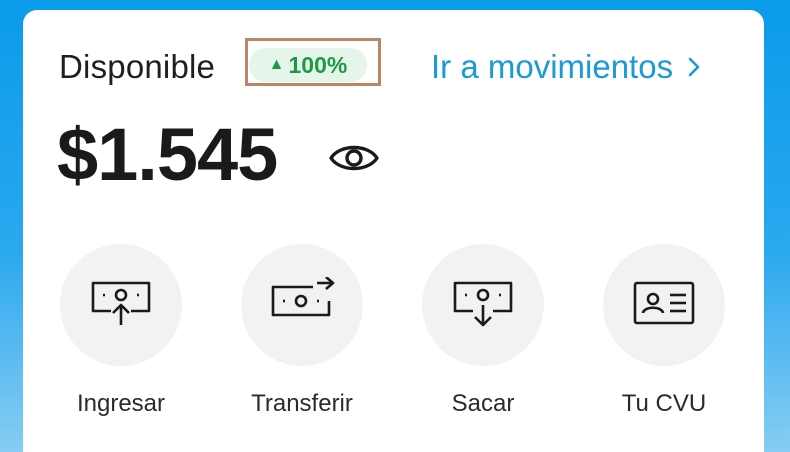 Image resolution: width=790 pixels, height=452 pixels. I want to click on action-sacar: Sacar, so click(483, 331).